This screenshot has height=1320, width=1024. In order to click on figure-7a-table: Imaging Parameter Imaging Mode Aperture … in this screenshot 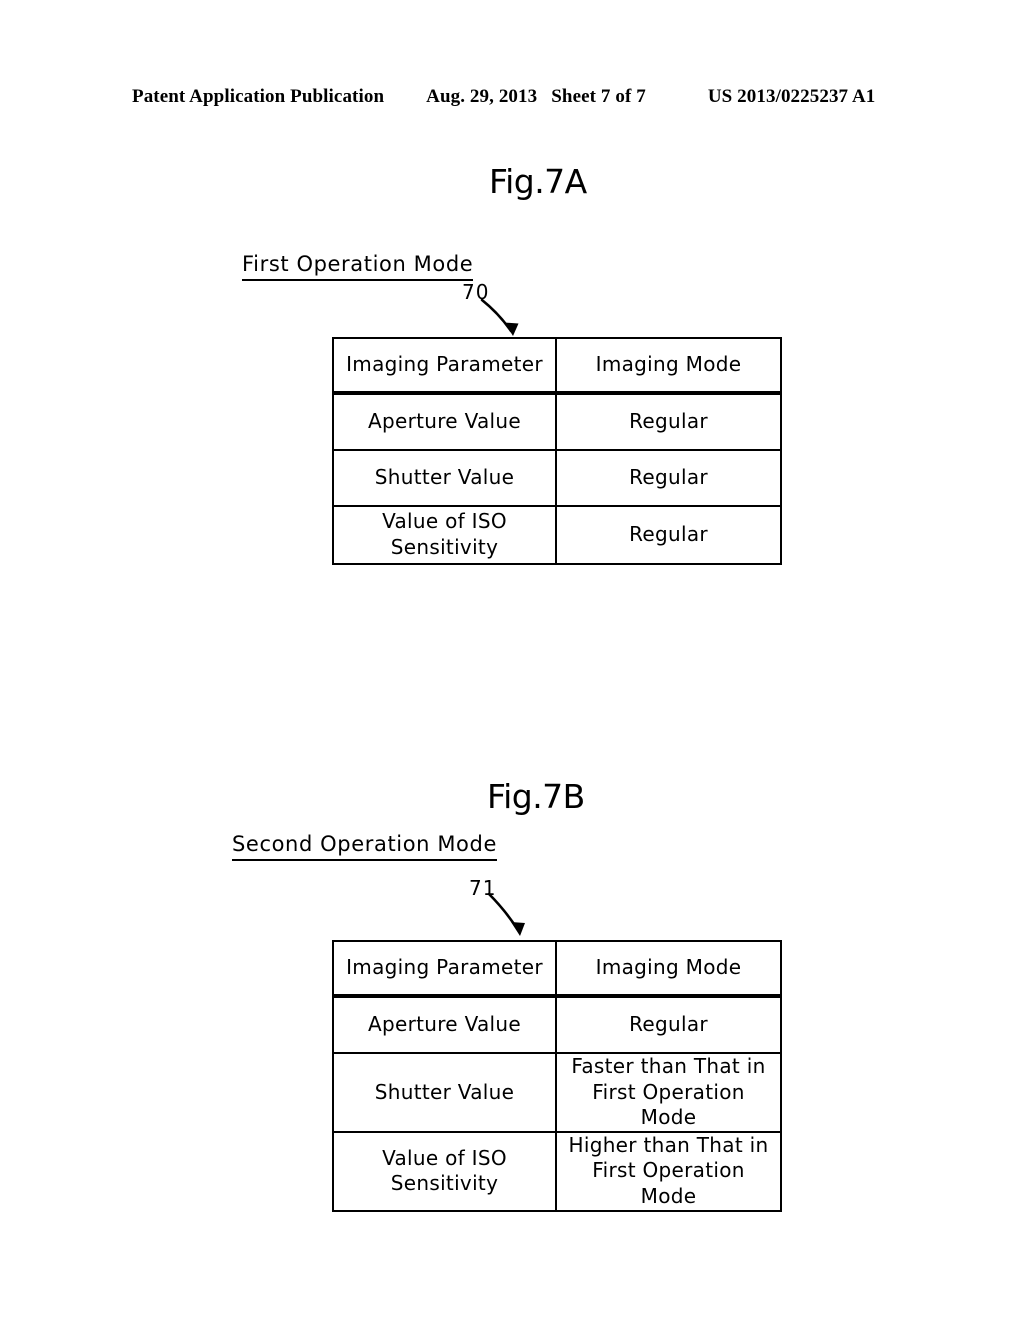, I will do `click(557, 451)`.